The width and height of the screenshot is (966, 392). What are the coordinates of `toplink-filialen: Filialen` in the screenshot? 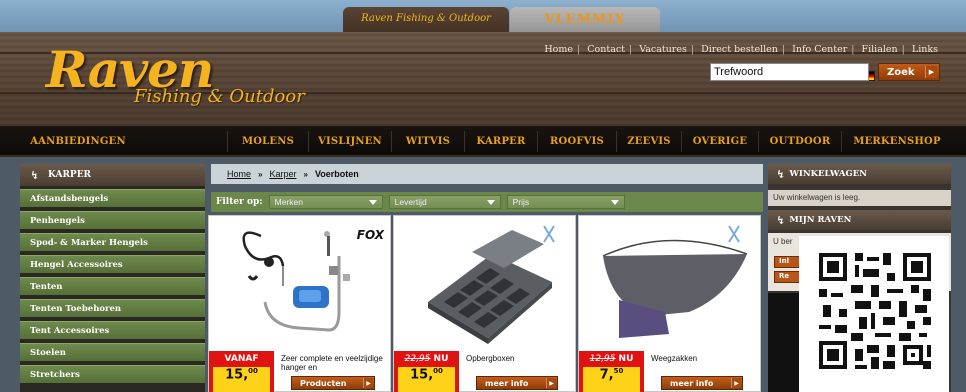 It's located at (880, 49).